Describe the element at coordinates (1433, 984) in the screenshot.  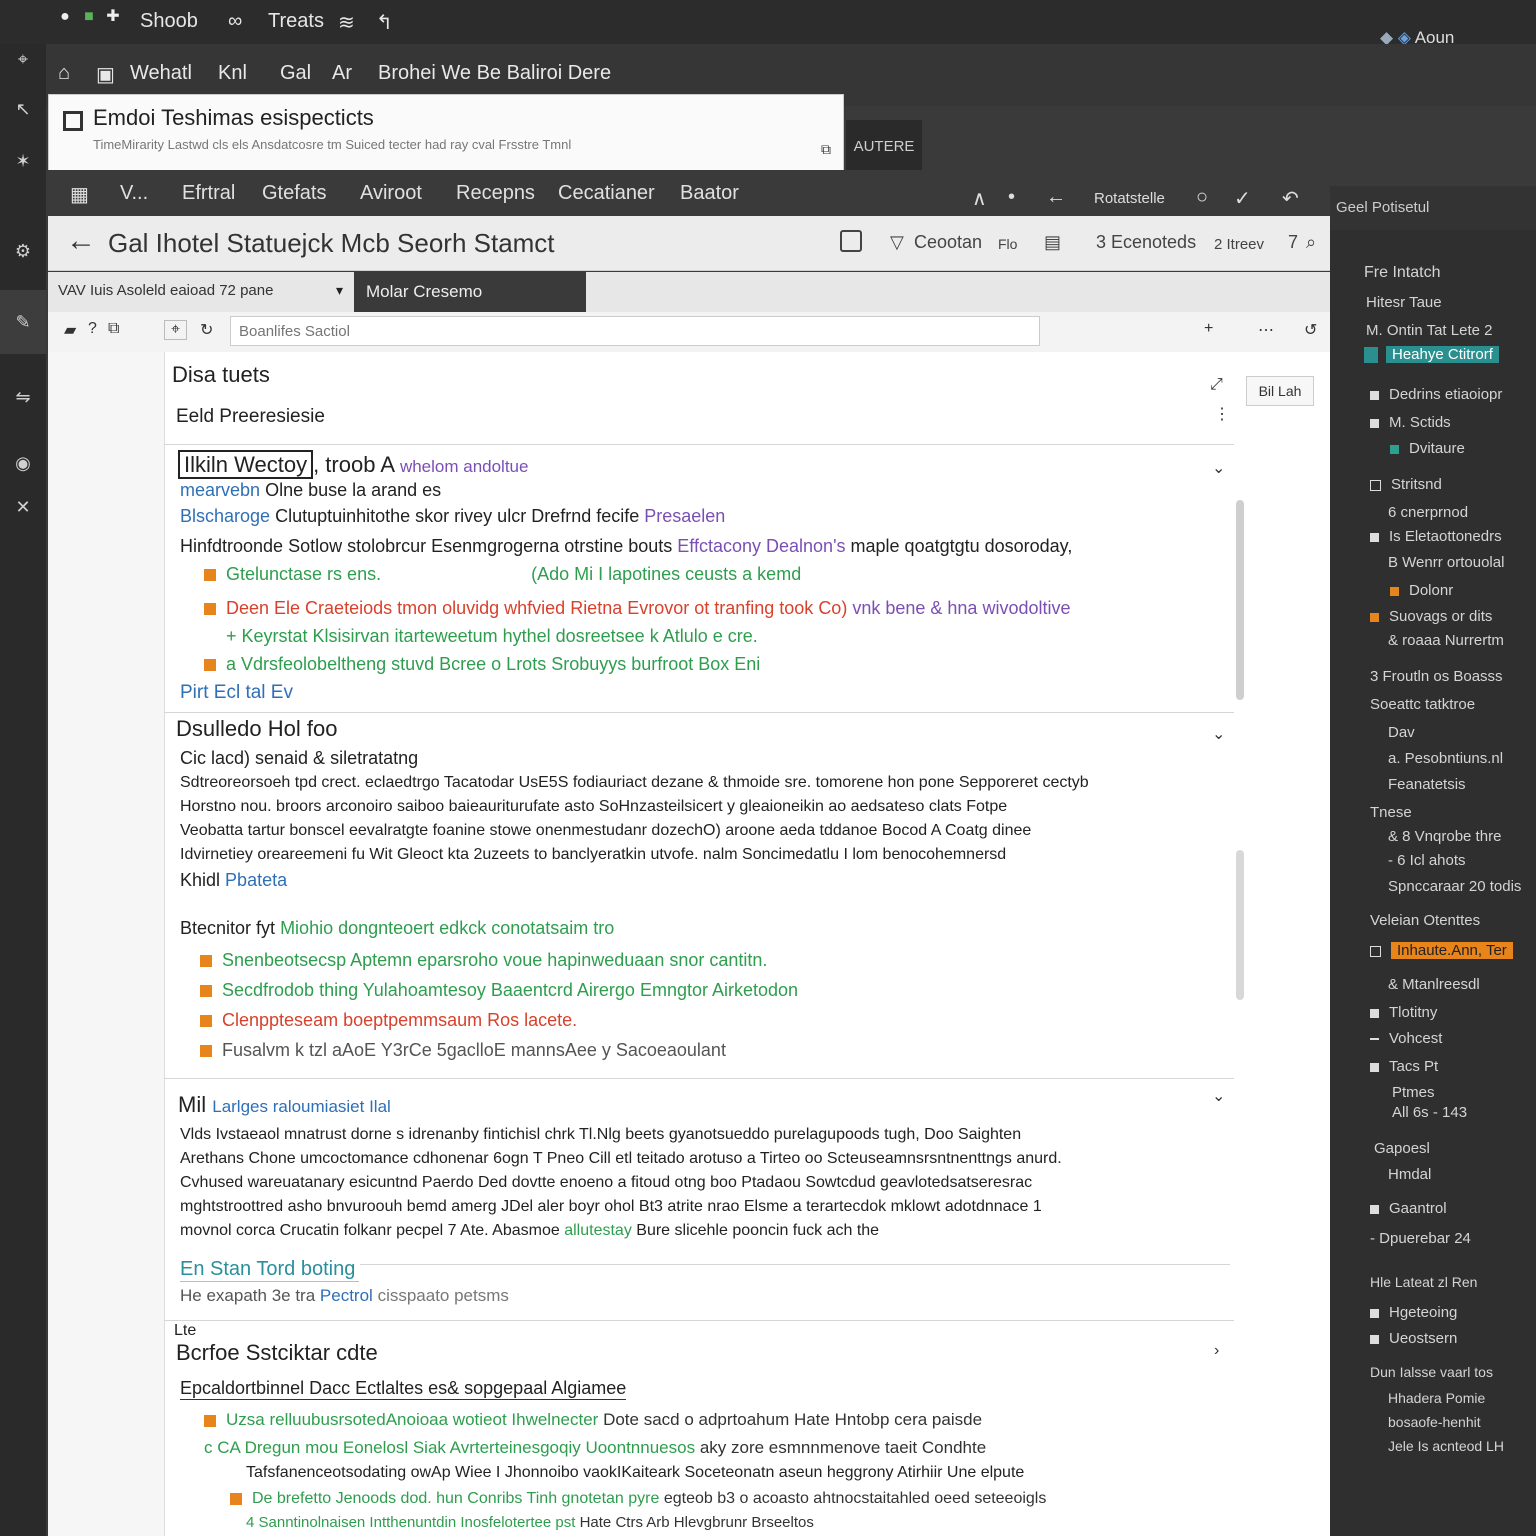
I see `panel-item: & Mtanlreesdl` at that location.